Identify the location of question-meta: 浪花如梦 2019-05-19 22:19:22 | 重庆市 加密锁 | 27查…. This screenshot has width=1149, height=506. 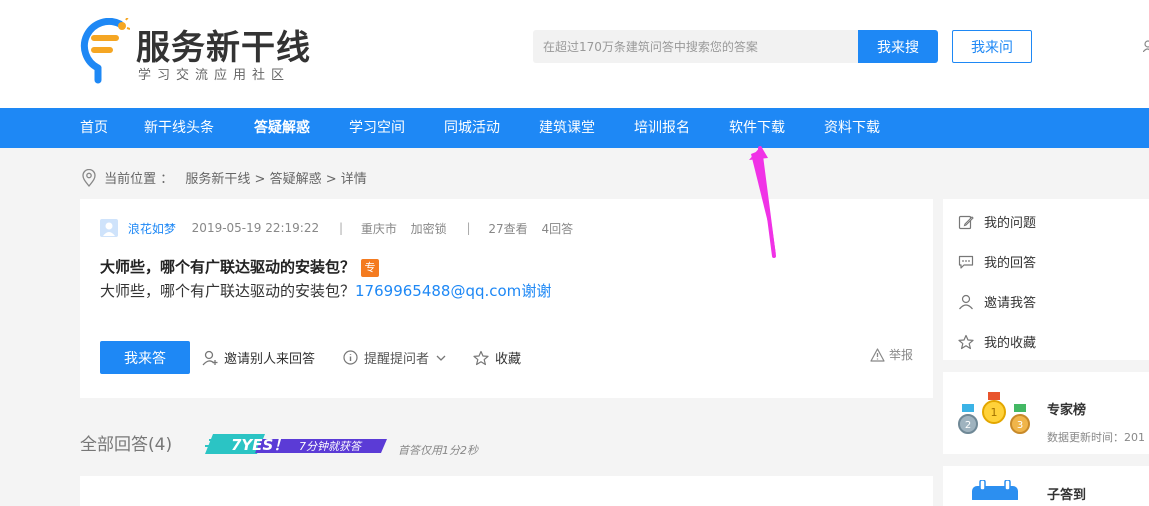
(341, 228).